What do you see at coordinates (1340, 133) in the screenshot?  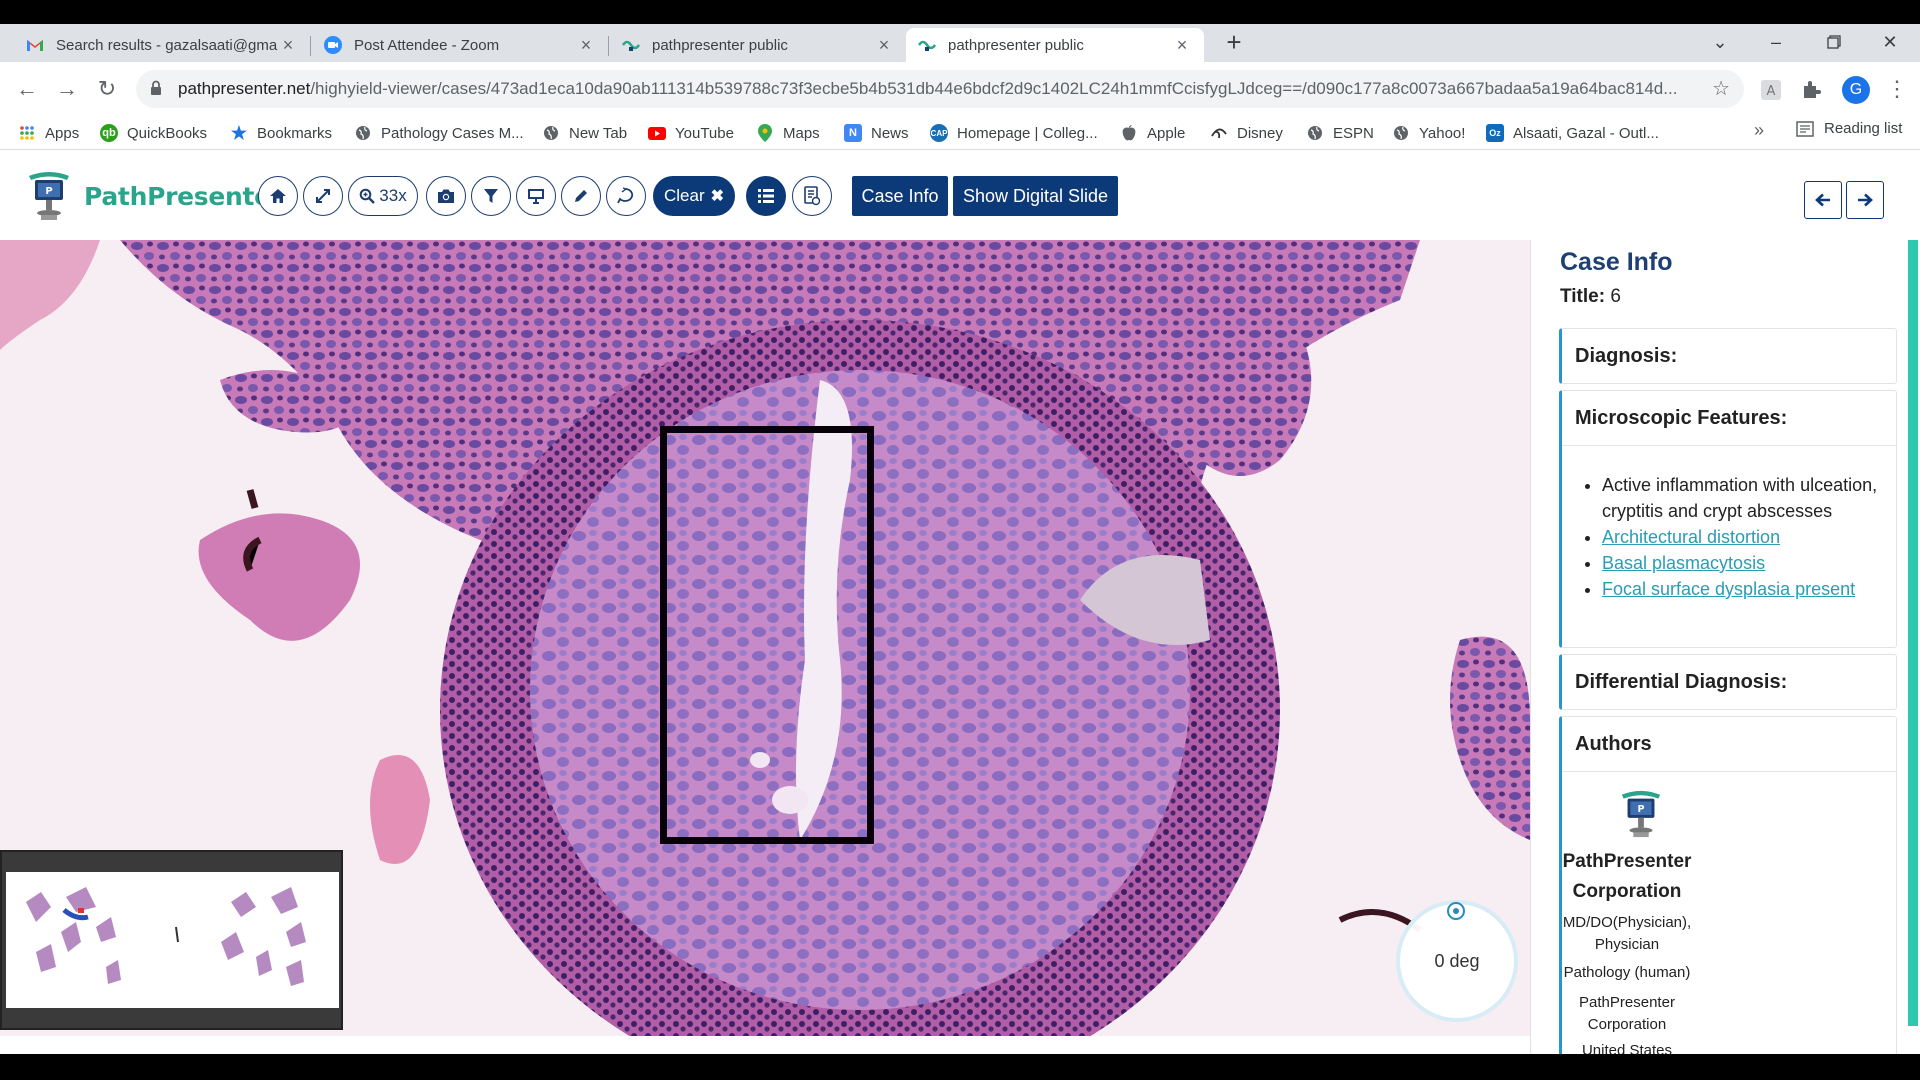 I see `bookmark-espn: ESPN` at bounding box center [1340, 133].